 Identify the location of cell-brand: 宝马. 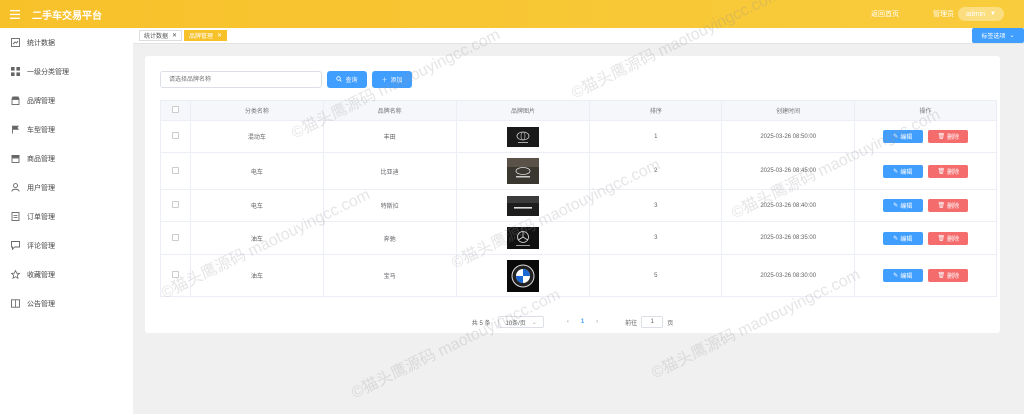
(389, 275).